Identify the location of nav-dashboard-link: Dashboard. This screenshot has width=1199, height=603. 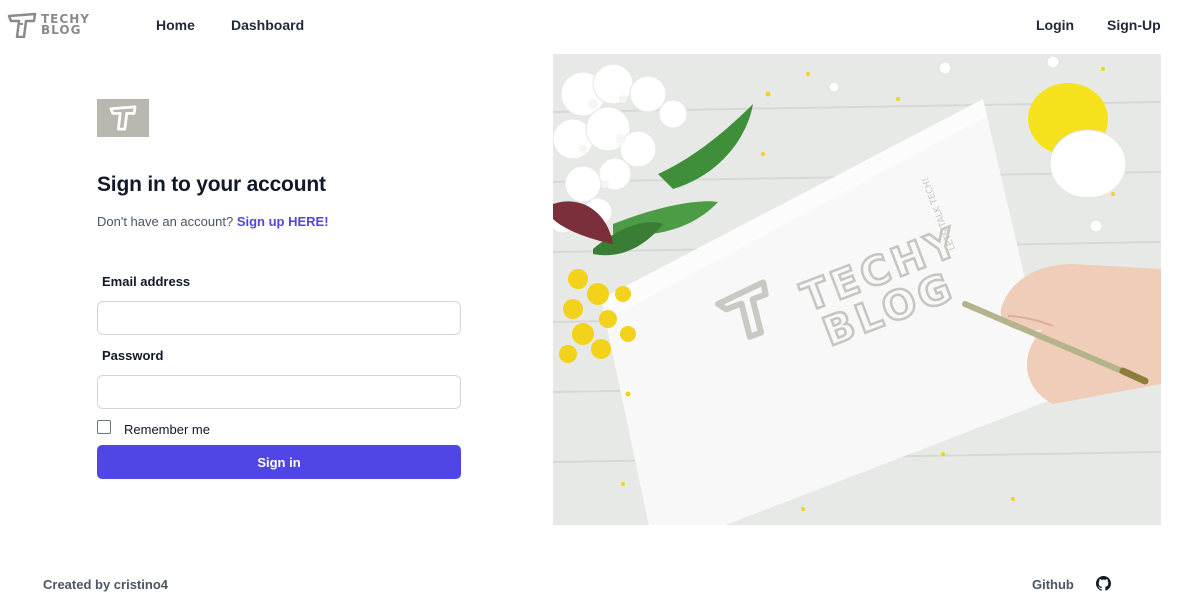
(267, 25).